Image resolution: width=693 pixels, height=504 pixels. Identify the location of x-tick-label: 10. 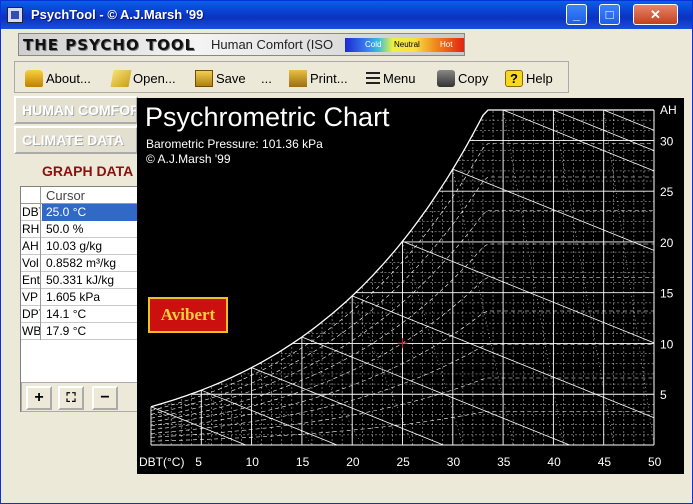
(253, 462).